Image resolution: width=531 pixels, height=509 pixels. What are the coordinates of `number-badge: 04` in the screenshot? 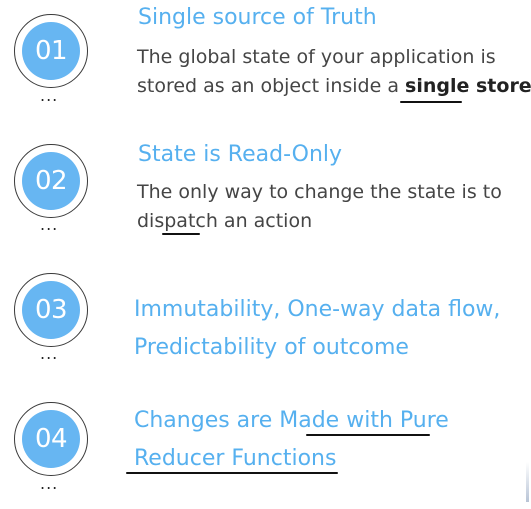 It's located at (51, 439).